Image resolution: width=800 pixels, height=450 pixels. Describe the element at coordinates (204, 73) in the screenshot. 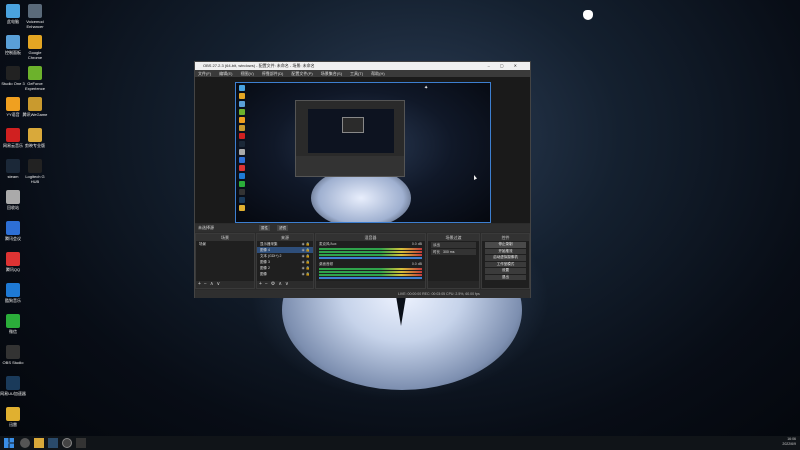

I see `menu-item: 文件(F)` at that location.